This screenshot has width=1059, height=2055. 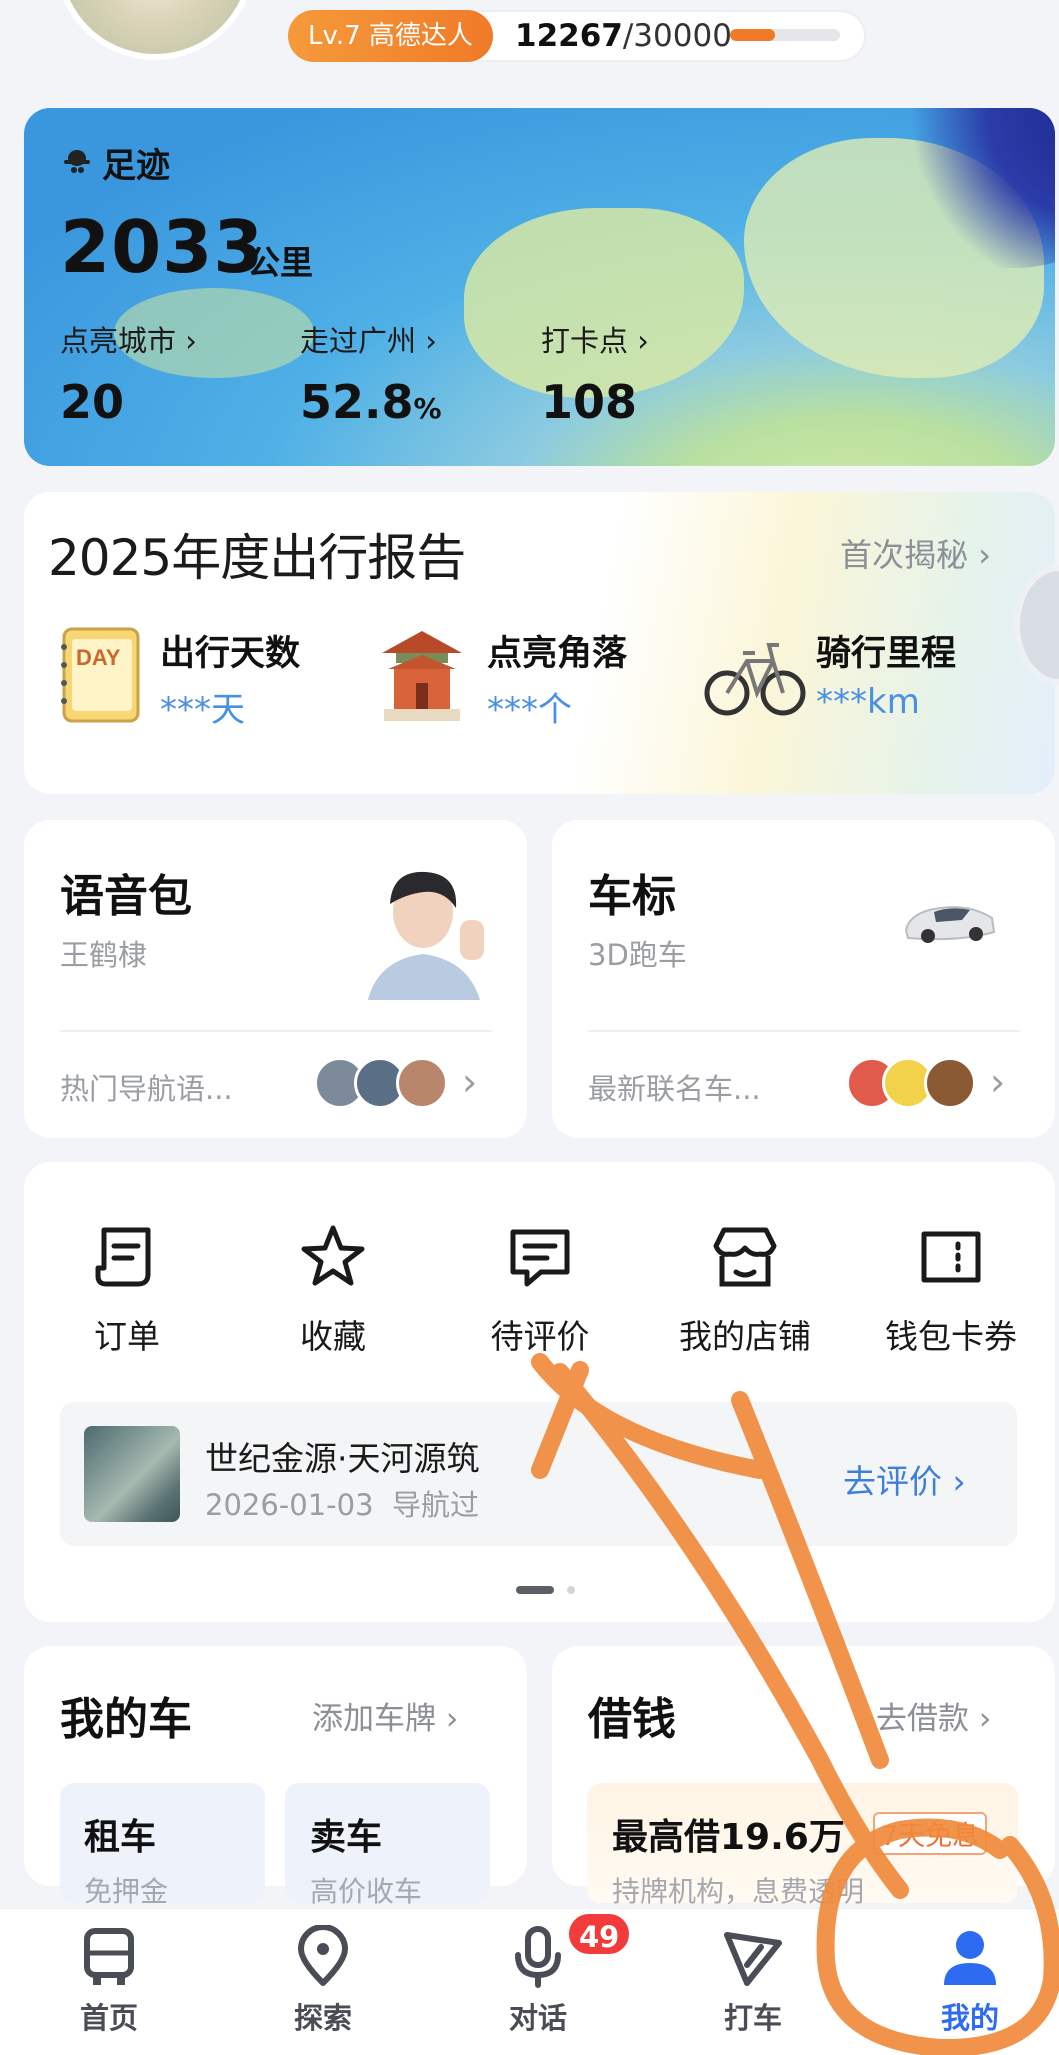 What do you see at coordinates (104, 955) in the screenshot?
I see `voice-pack-subtitle: 王鹤棣` at bounding box center [104, 955].